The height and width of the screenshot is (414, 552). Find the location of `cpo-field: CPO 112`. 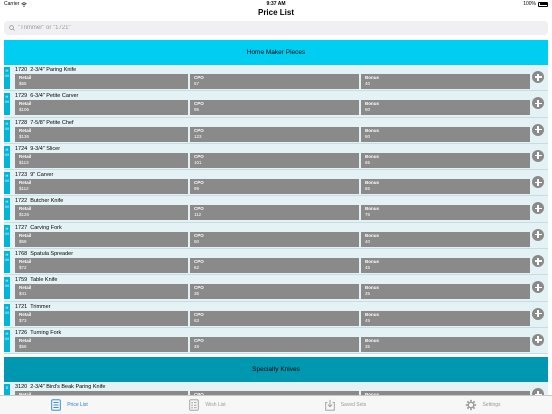

cpo-field: CPO 112 is located at coordinates (274, 213).